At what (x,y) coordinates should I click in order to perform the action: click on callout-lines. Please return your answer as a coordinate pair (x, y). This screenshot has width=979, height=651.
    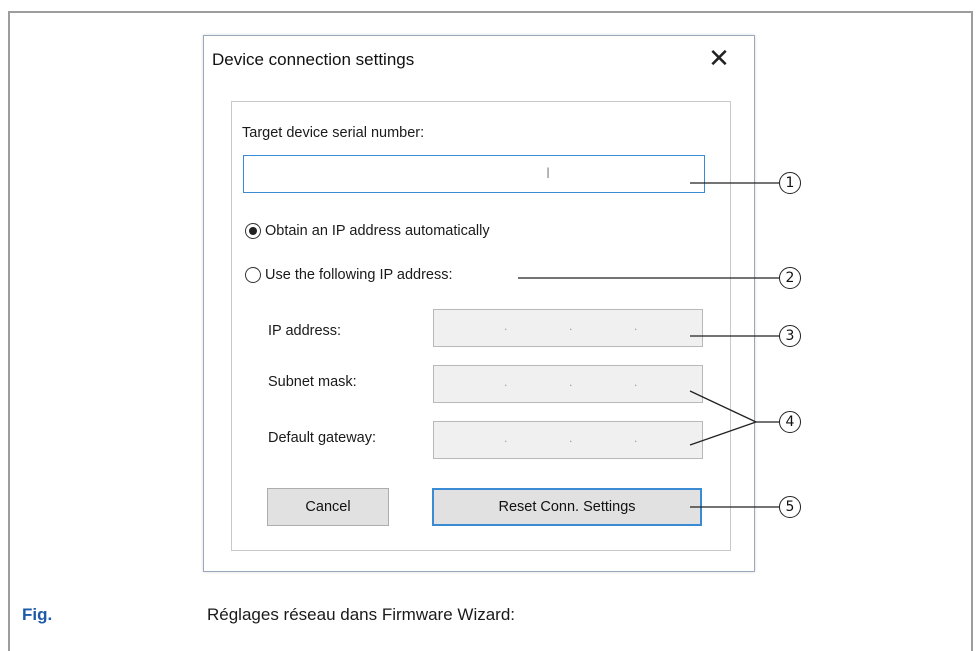
    Looking at the image, I should click on (648, 345).